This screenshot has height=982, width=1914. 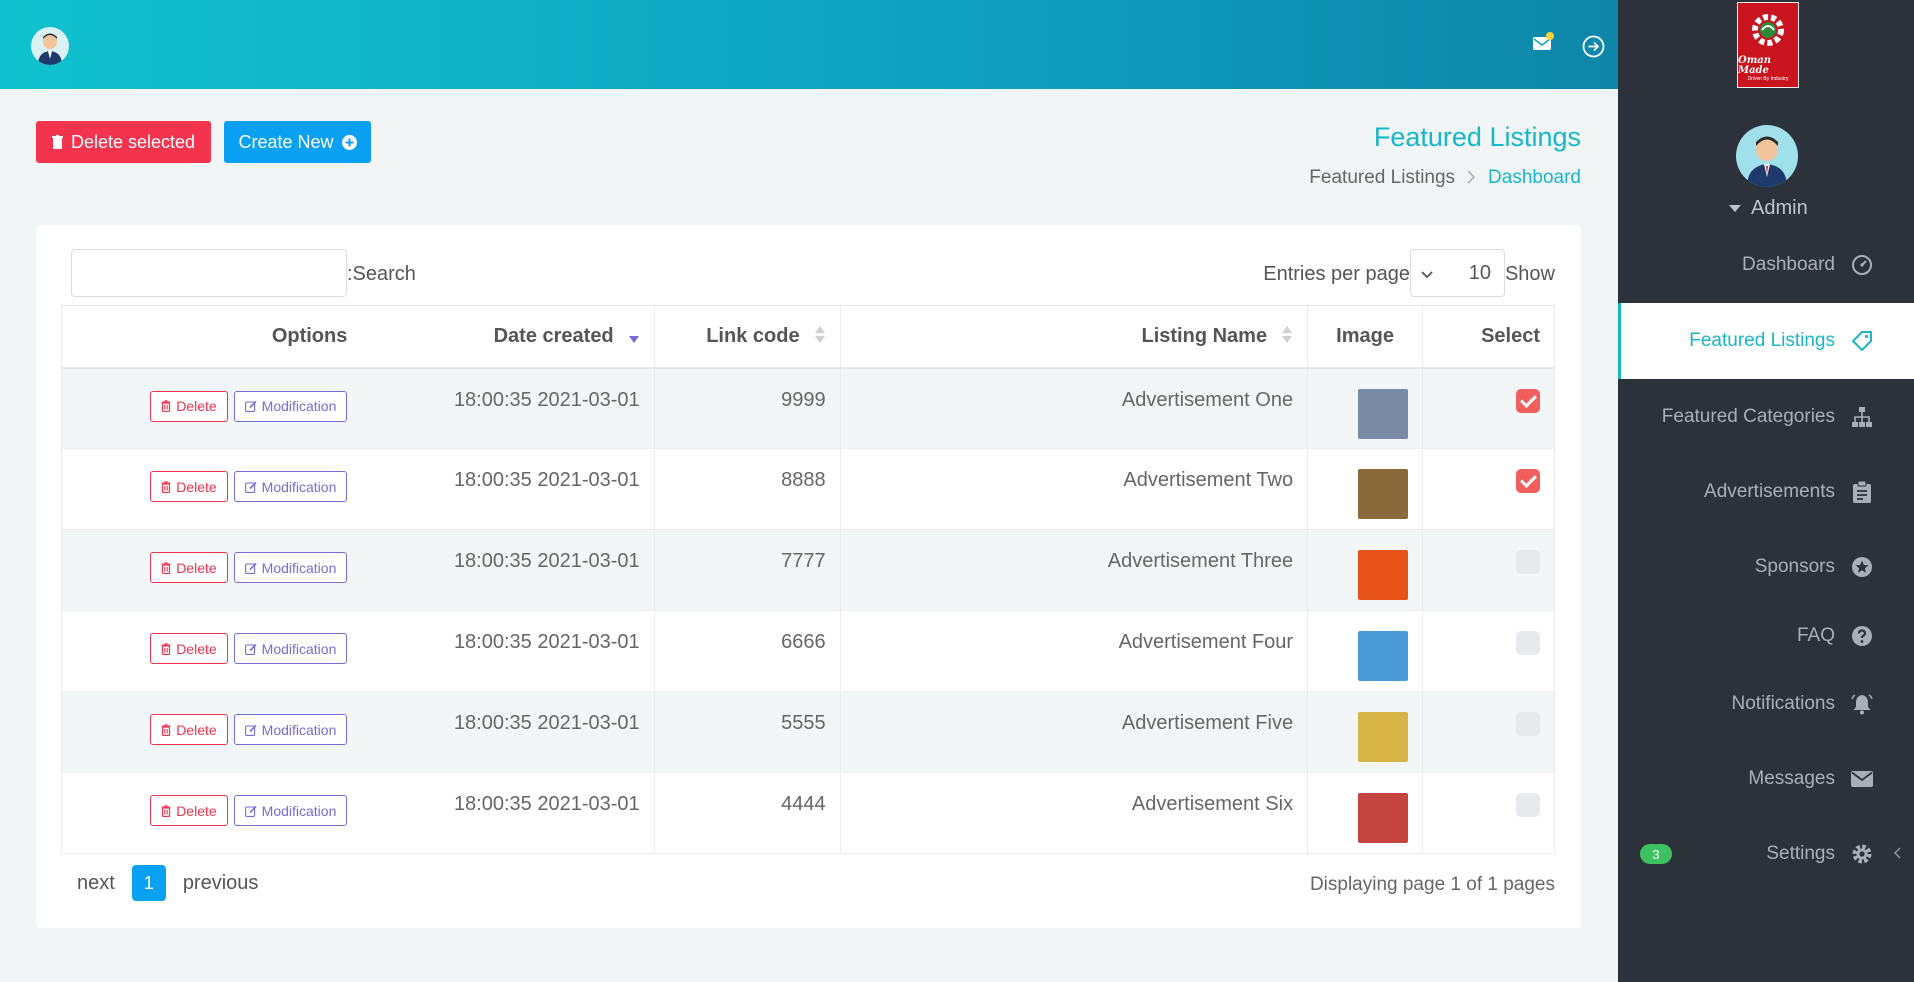 I want to click on link-code-cell: 7777, so click(x=747, y=570).